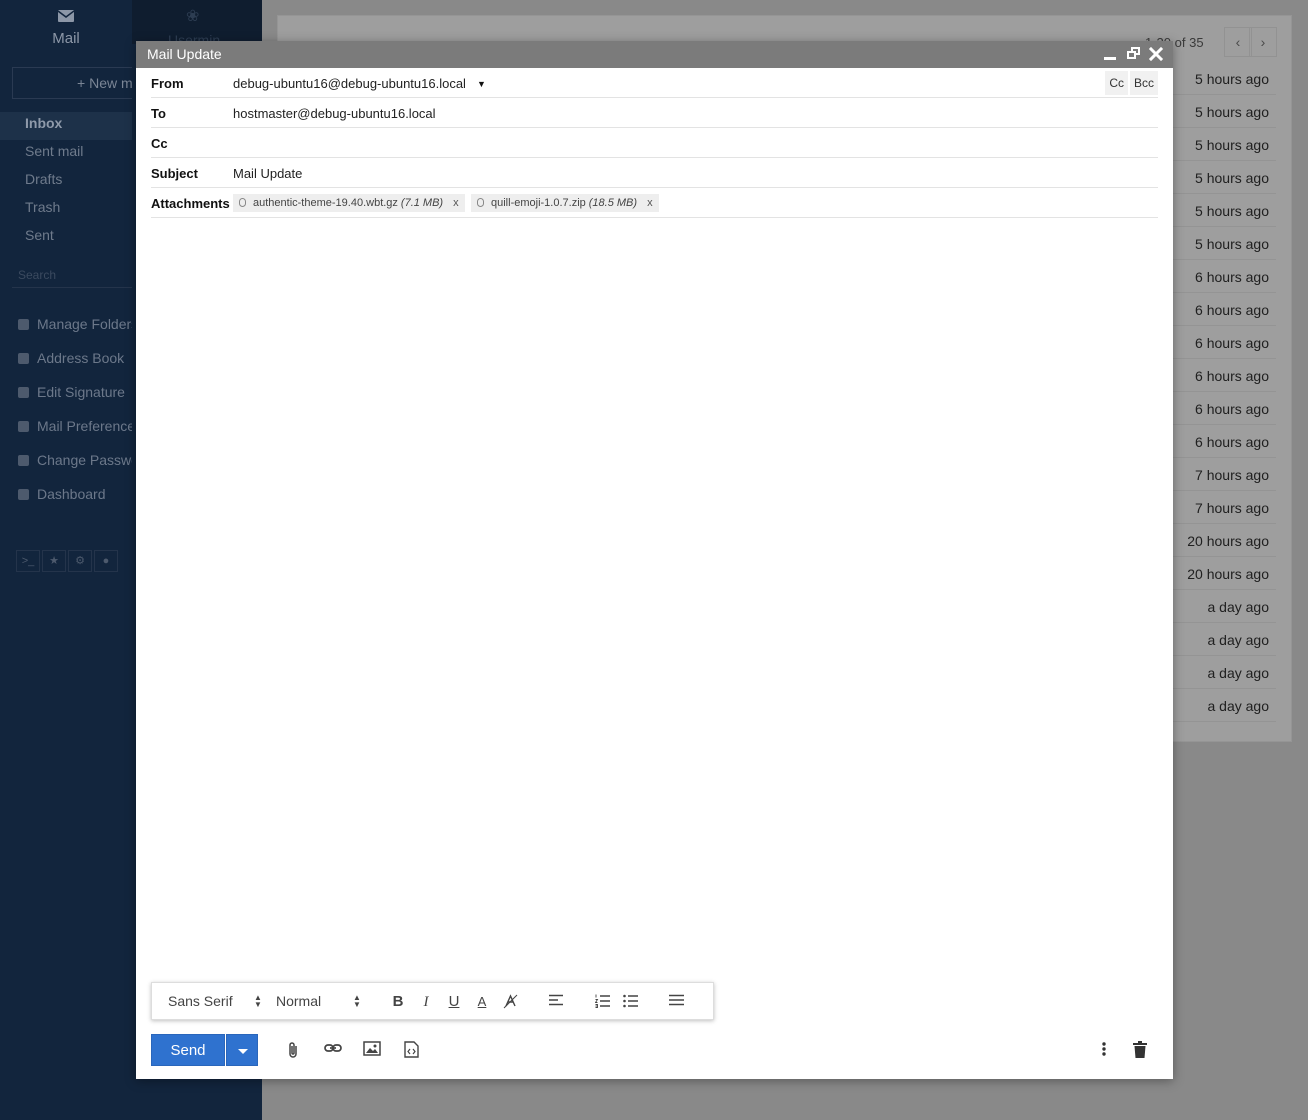 The width and height of the screenshot is (1308, 1120). I want to click on sidebar-link-label: Dashboard, so click(71, 494).